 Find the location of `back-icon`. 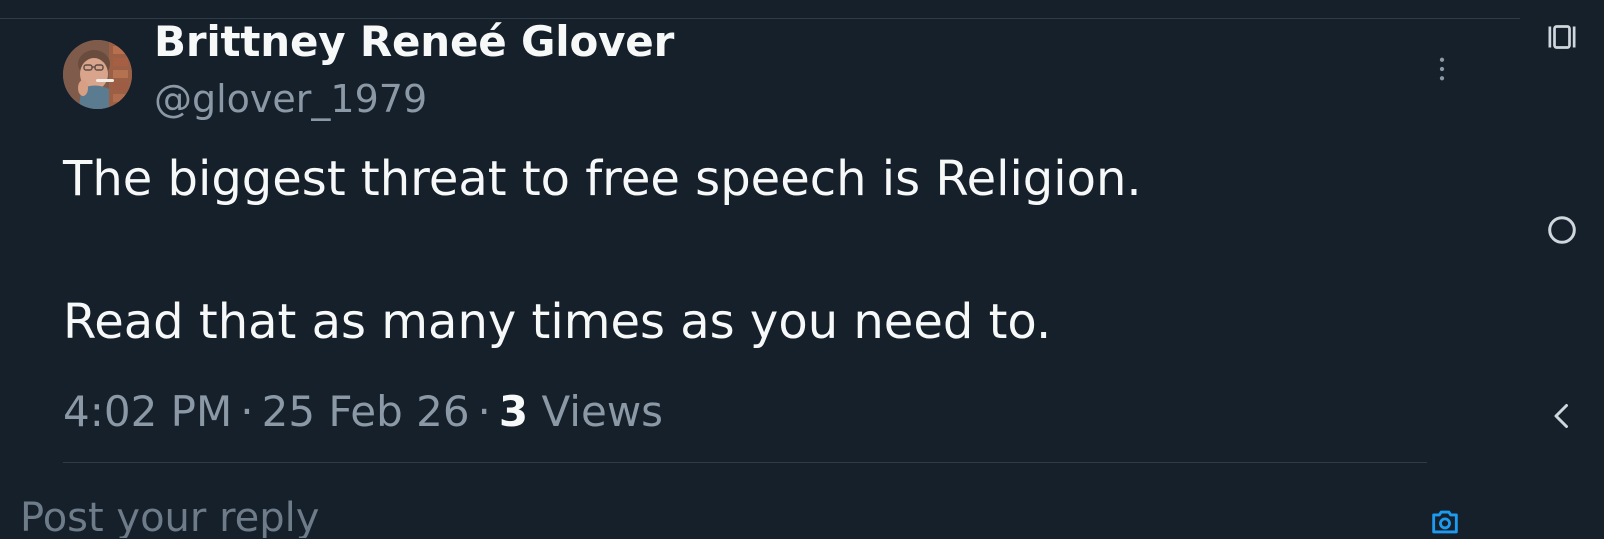

back-icon is located at coordinates (1561, 416).